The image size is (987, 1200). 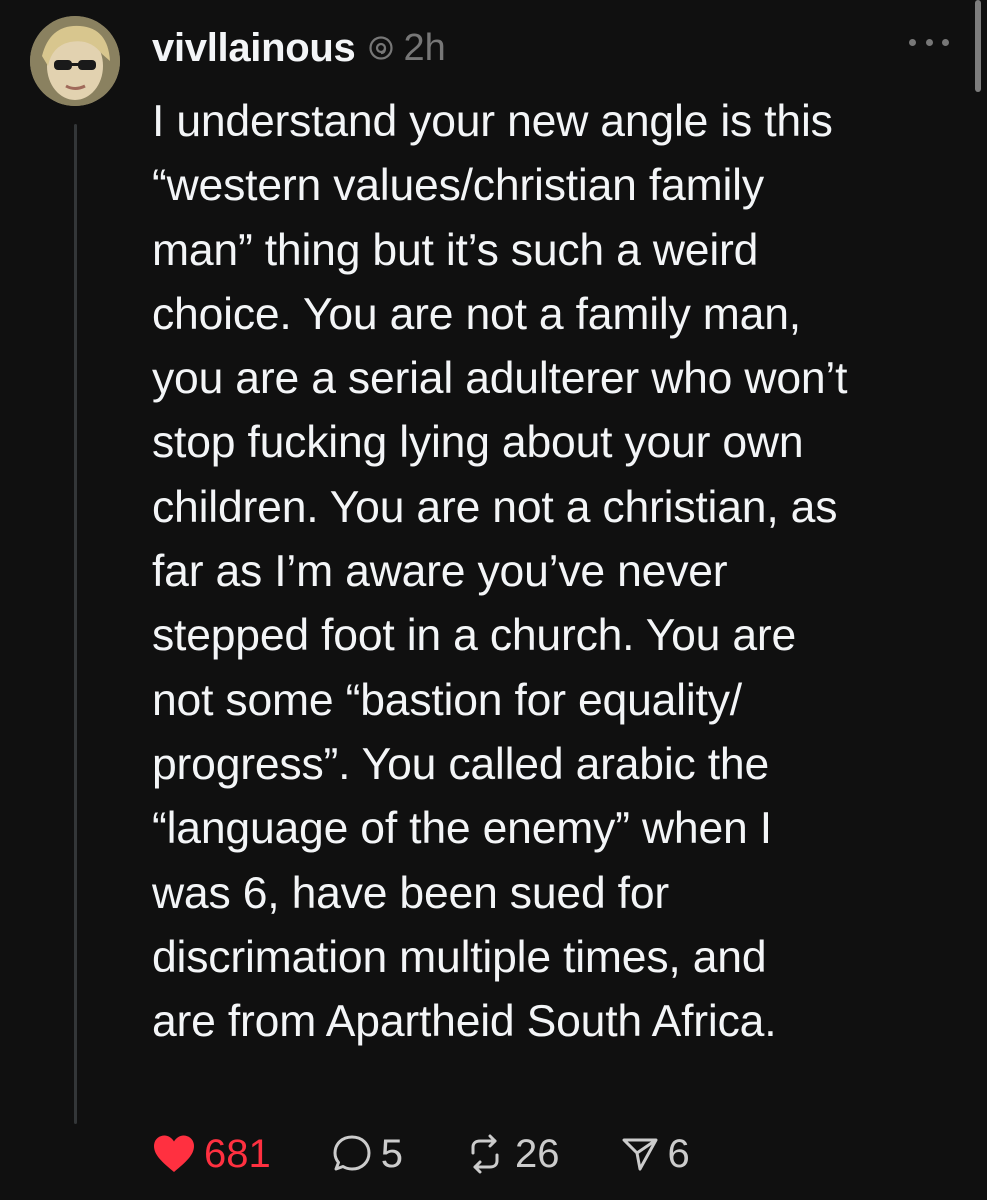 I want to click on heart-icon, so click(x=174, y=1153).